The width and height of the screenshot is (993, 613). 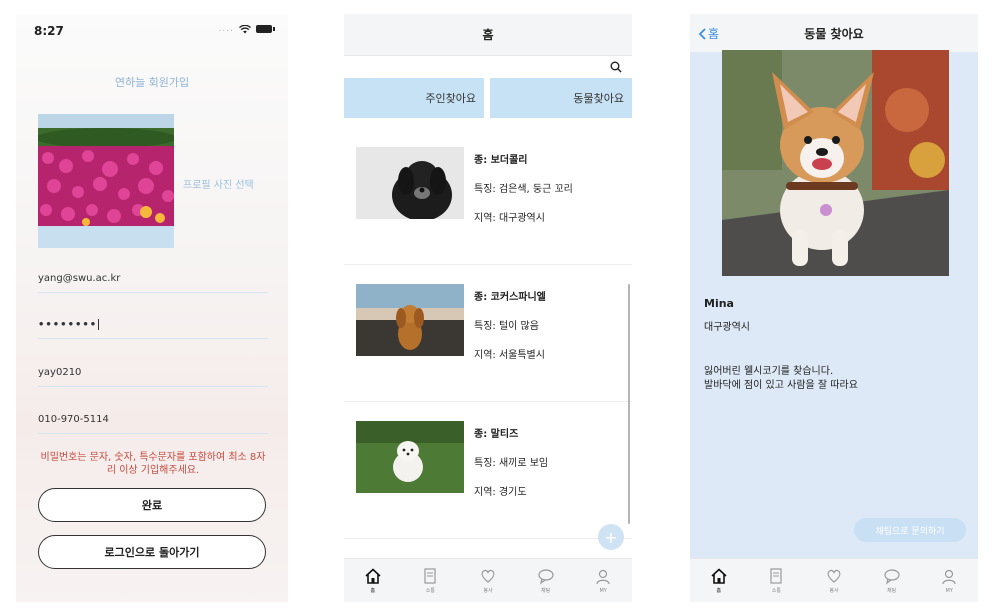 I want to click on list-item: 종: 코커스파니엘 특징: 털이 많음 지역: 서울특별시, so click(x=488, y=333).